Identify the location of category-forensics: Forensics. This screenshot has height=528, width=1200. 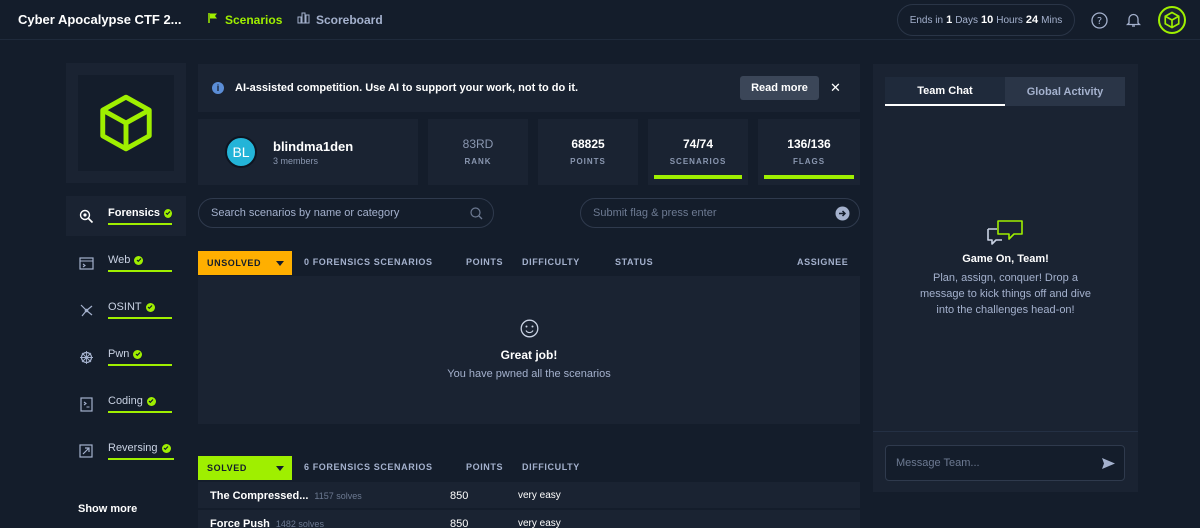
(126, 216).